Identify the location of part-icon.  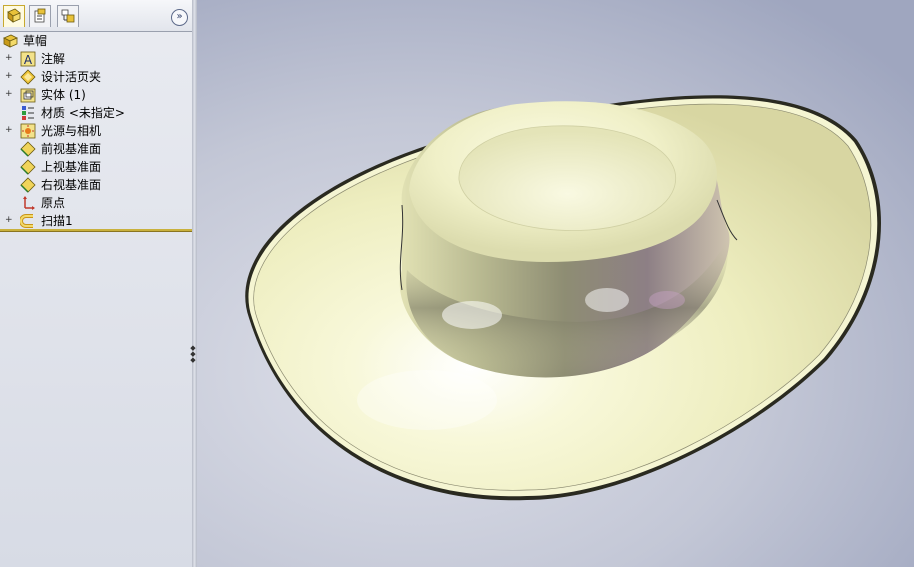
(10, 41).